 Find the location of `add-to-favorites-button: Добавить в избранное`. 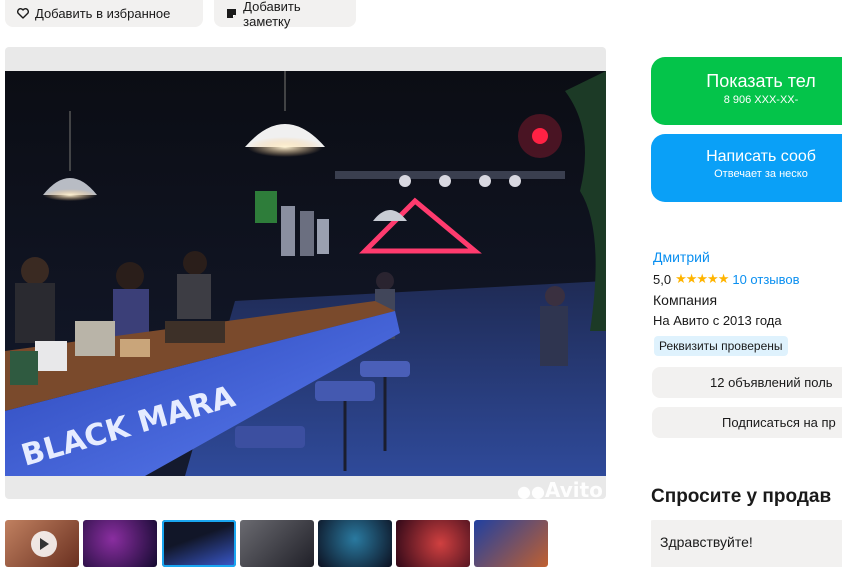

add-to-favorites-button: Добавить в избранное is located at coordinates (104, 13).